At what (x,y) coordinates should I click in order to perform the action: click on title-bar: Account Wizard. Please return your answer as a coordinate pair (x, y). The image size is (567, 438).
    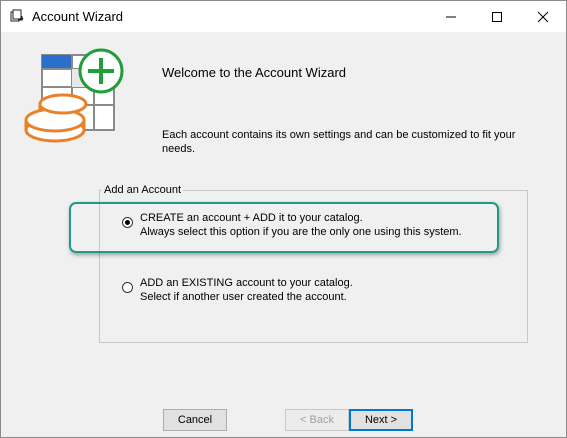
    Looking at the image, I should click on (283, 16).